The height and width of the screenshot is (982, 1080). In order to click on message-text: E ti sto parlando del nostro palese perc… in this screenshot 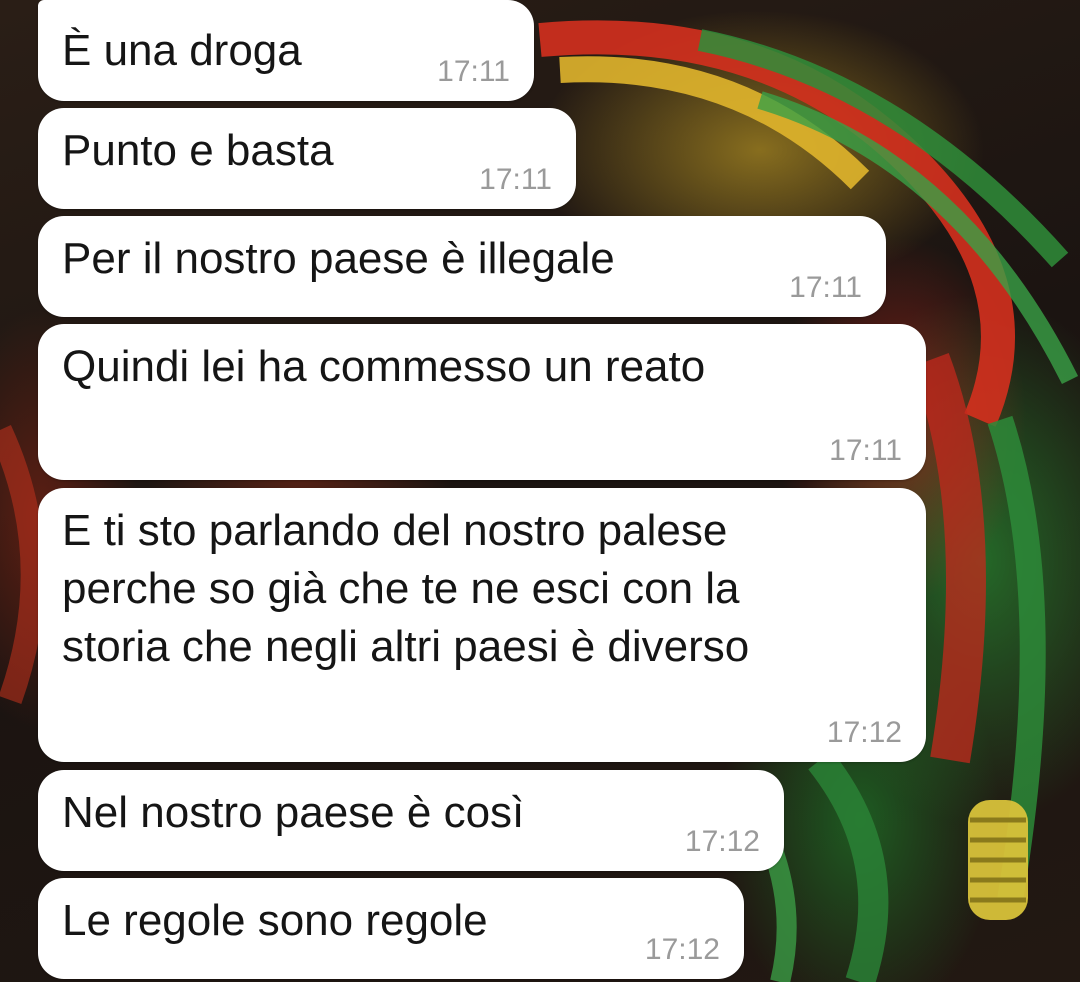, I will do `click(406, 588)`.